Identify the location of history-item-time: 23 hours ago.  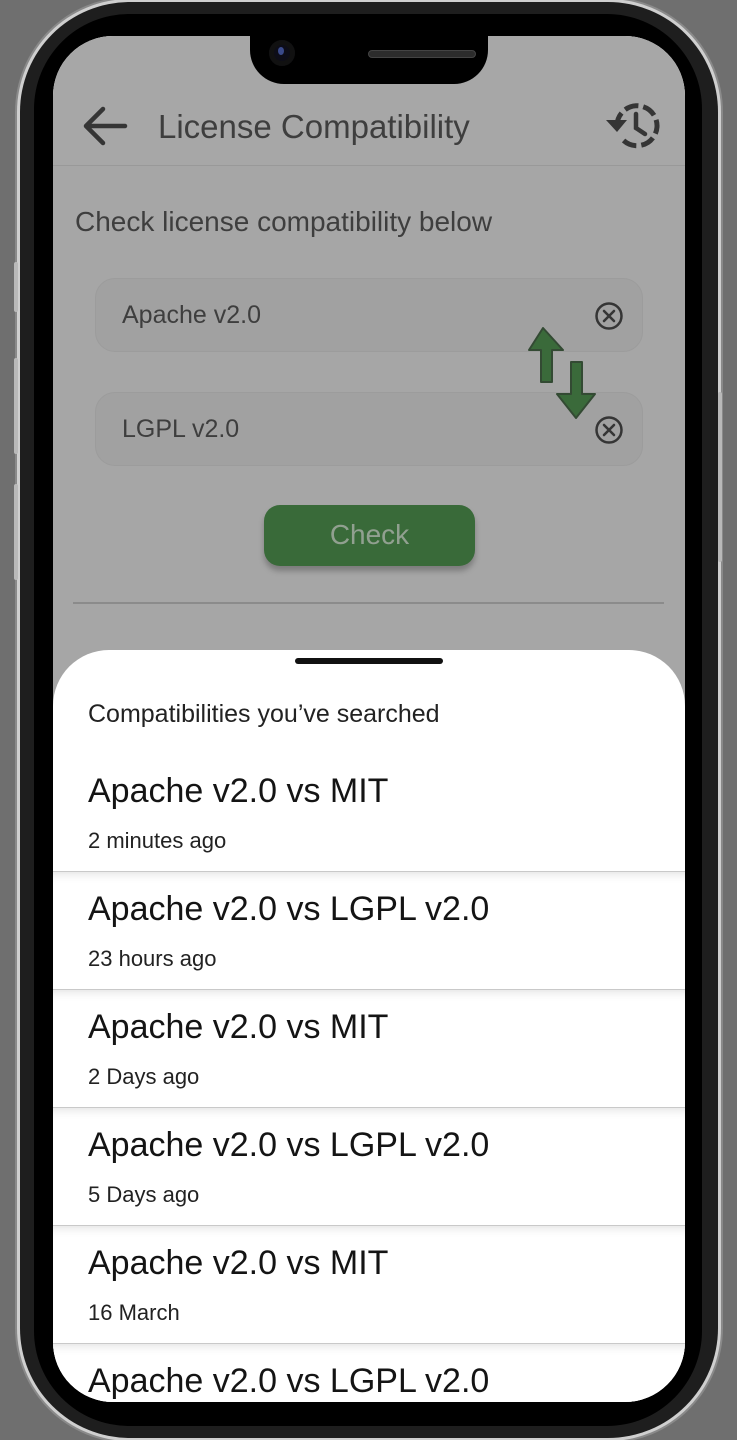
(152, 958).